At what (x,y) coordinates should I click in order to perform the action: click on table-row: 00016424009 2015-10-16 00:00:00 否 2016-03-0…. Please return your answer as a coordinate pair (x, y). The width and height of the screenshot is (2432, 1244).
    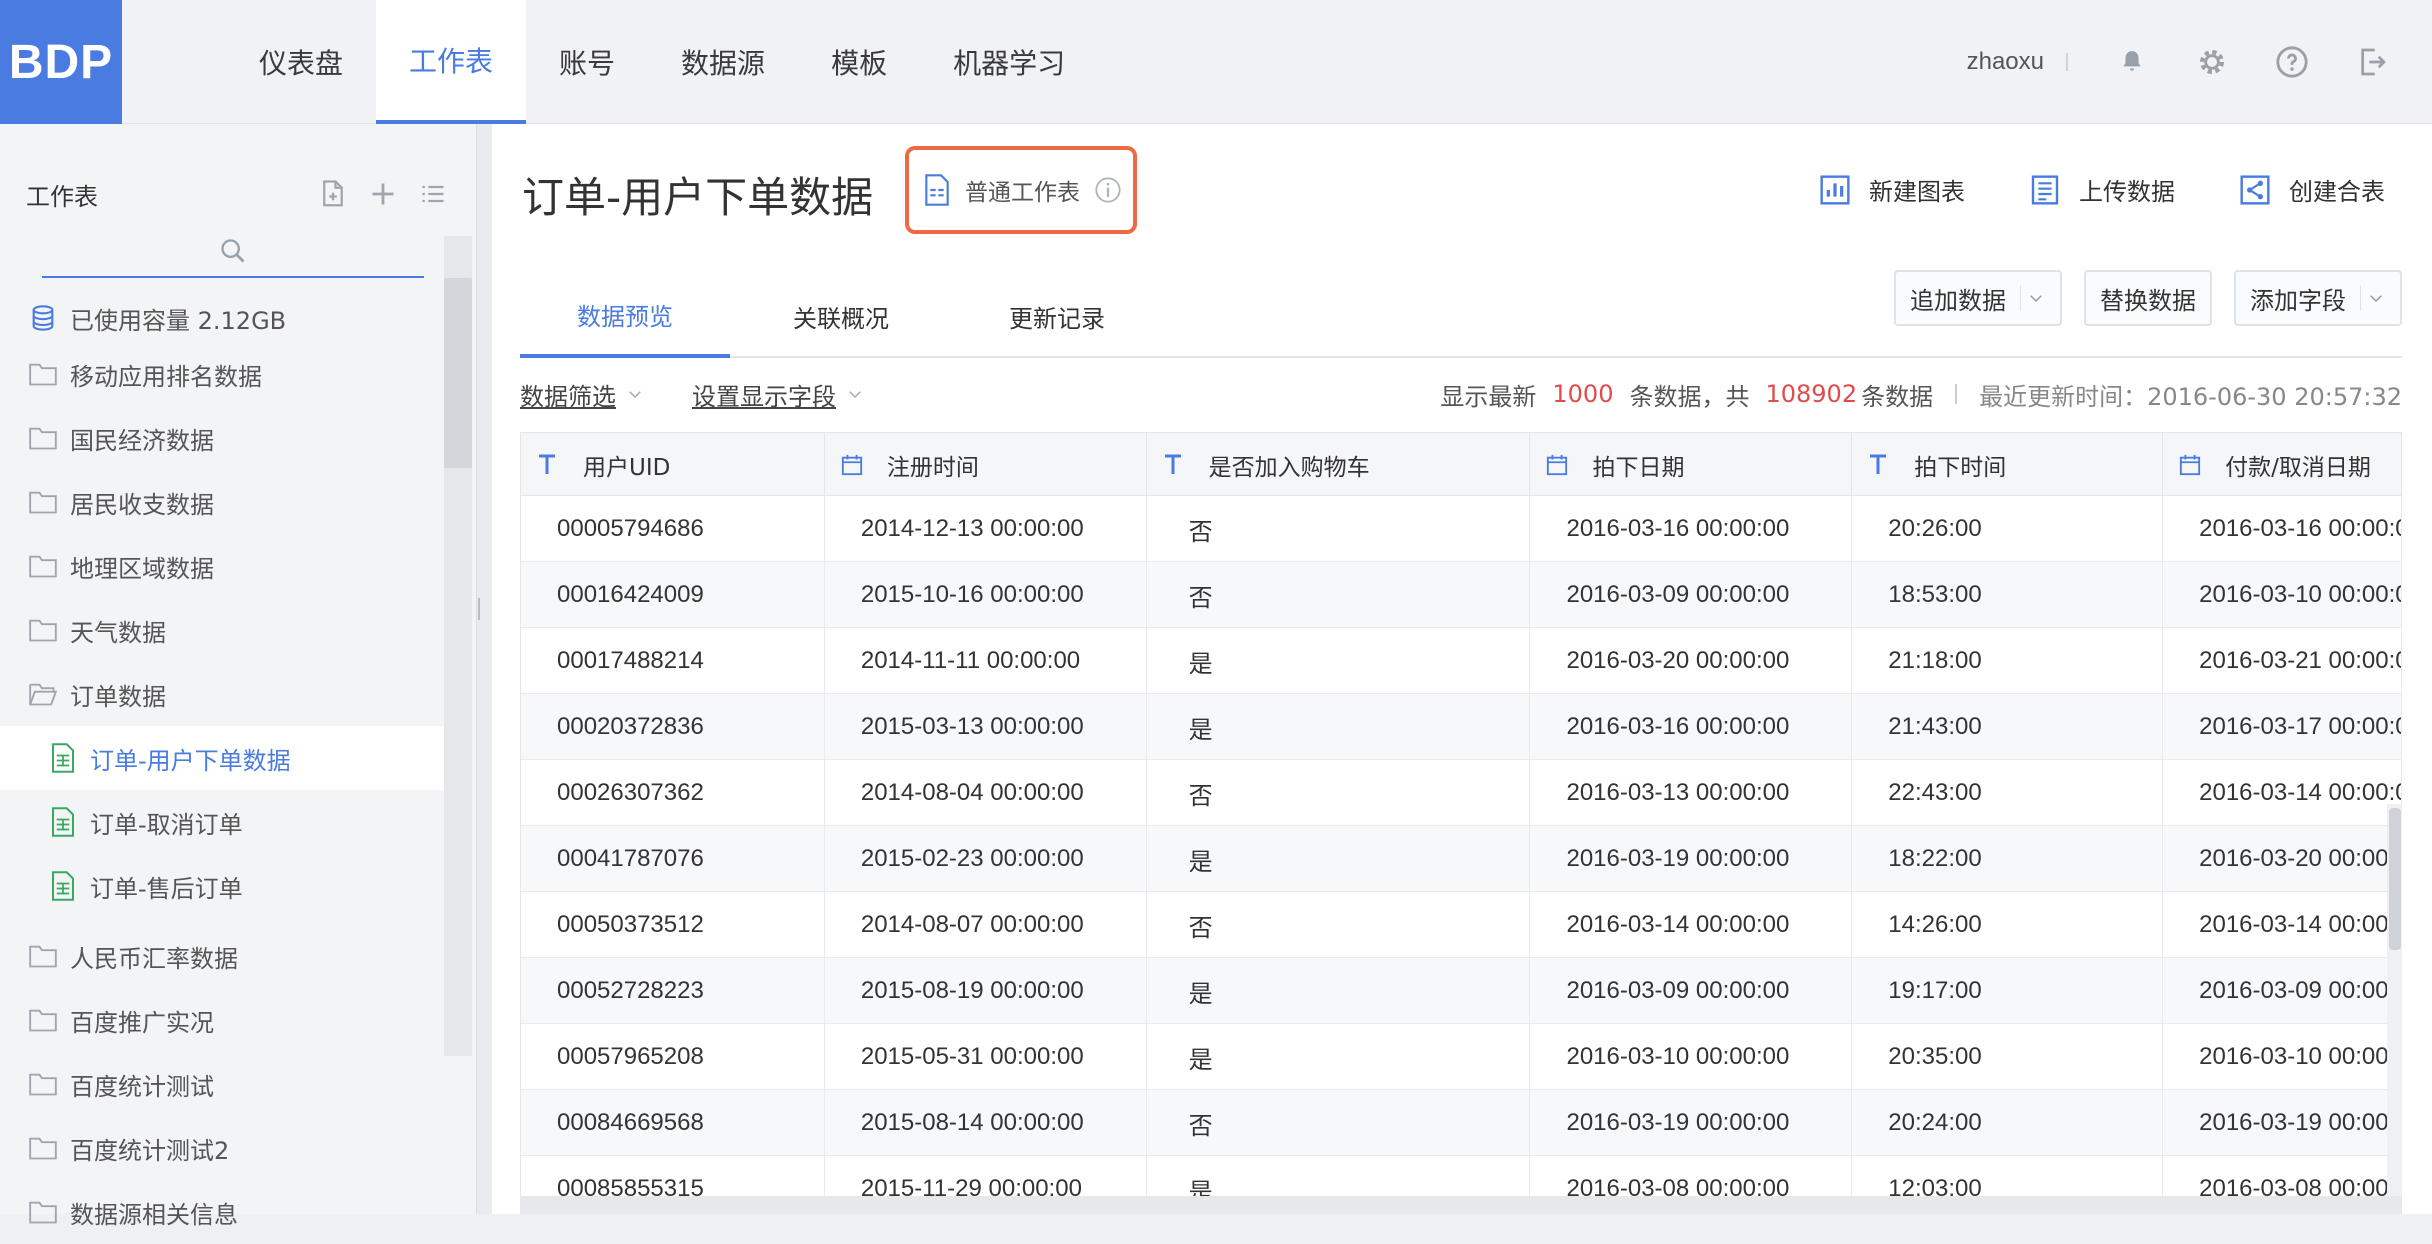
    Looking at the image, I should click on (1461, 595).